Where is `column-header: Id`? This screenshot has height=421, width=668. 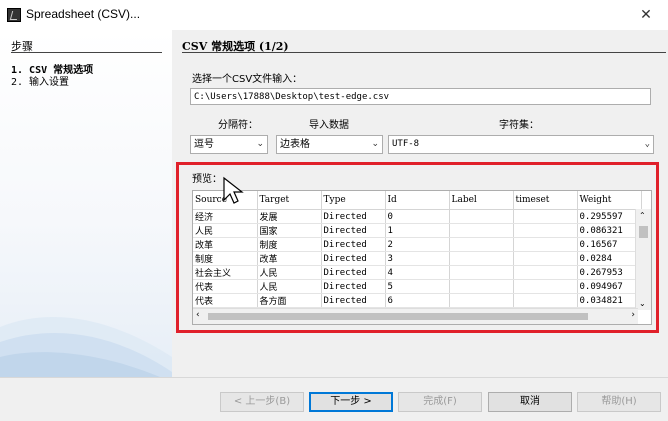
column-header: Id is located at coordinates (417, 200).